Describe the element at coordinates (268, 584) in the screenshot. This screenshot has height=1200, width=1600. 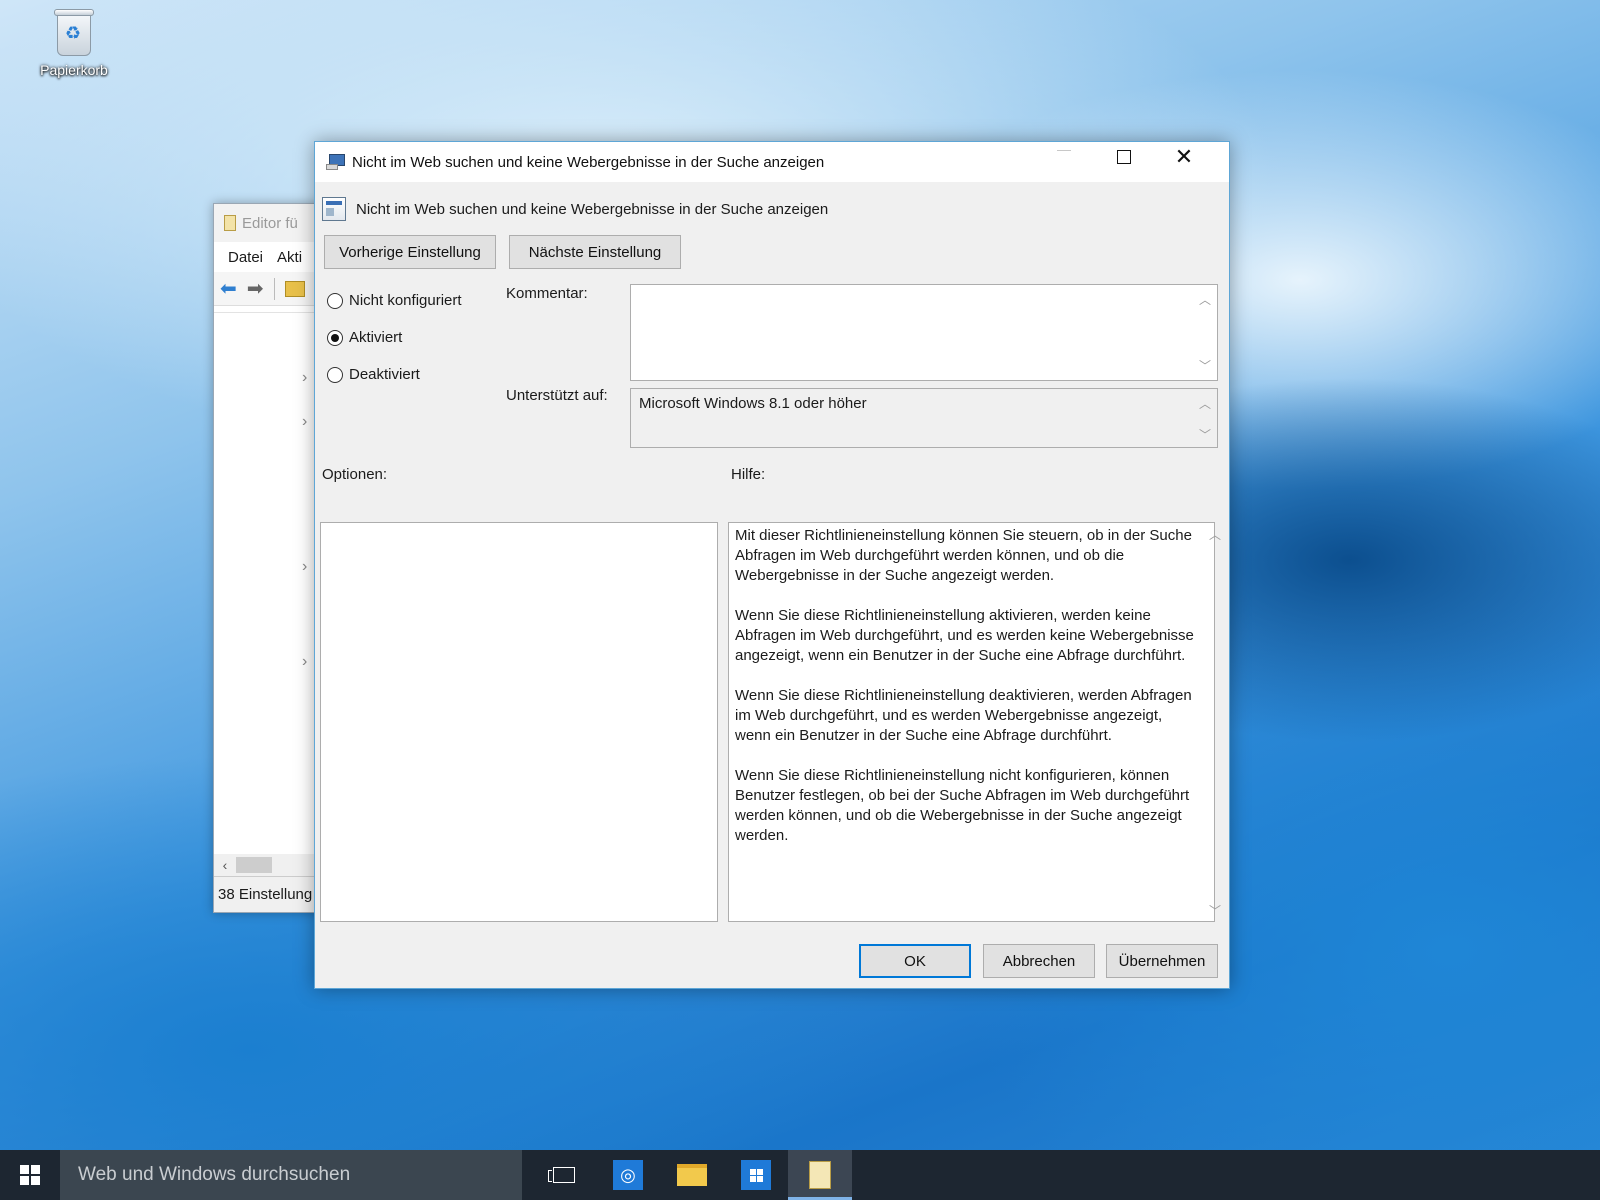
I see `background-tree-pane: › › › ›` at that location.